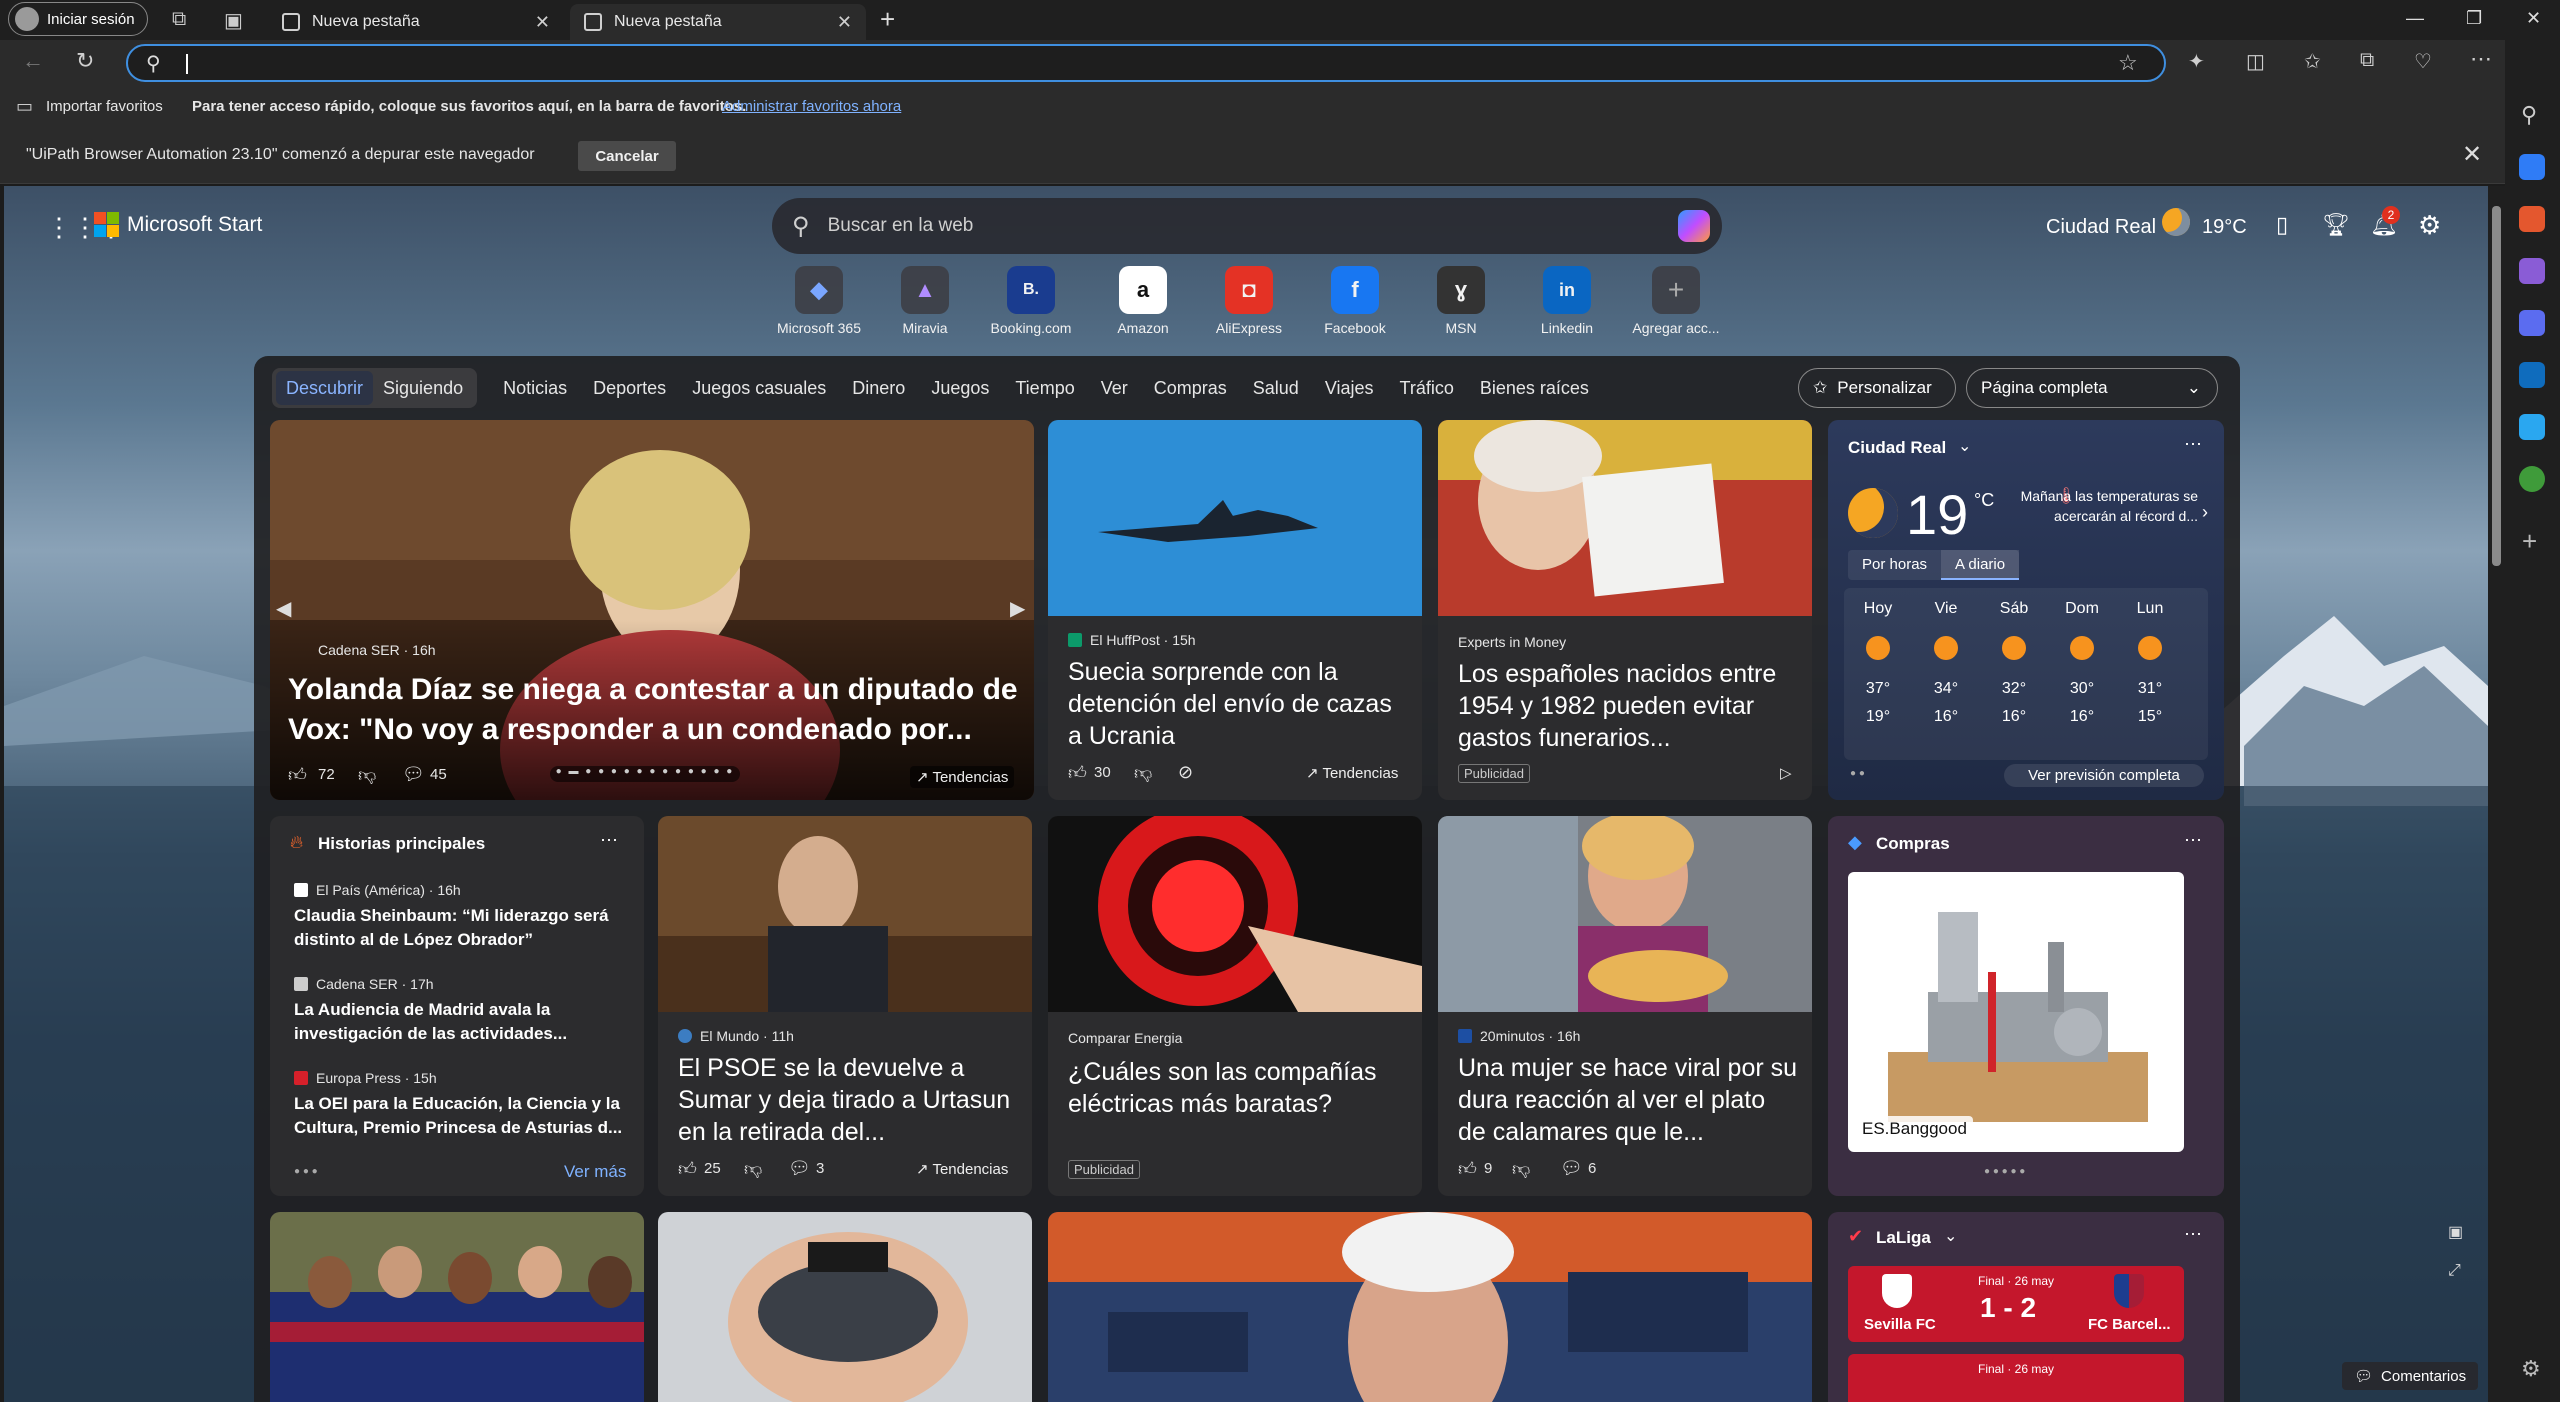 The width and height of the screenshot is (2560, 1402). Describe the element at coordinates (1980, 565) in the screenshot. I see `tab-daily: A diario` at that location.